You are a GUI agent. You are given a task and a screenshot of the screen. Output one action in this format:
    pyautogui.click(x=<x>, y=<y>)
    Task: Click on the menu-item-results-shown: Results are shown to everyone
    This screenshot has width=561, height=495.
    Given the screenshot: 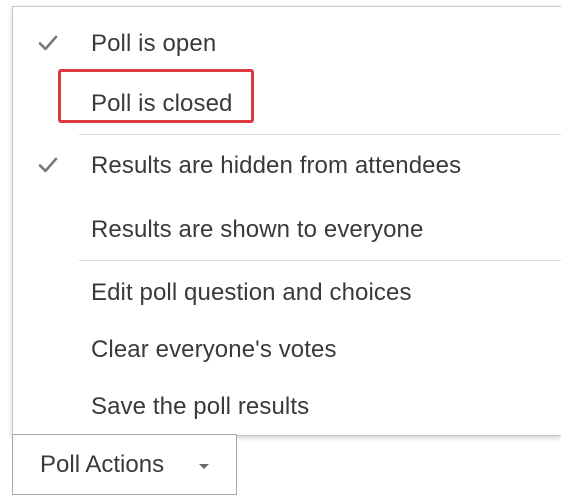 What is the action you would take?
    pyautogui.click(x=287, y=230)
    